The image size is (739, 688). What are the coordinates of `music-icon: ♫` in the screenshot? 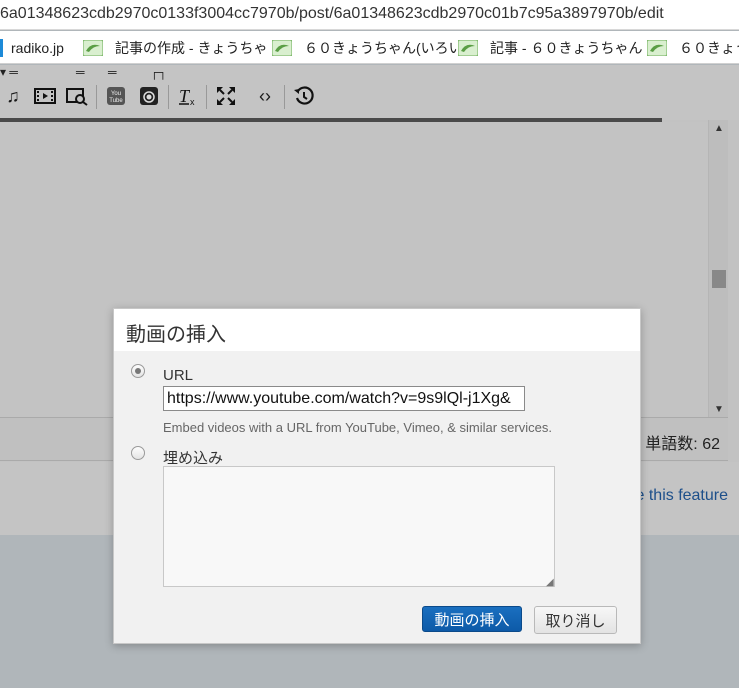 It's located at (13, 96).